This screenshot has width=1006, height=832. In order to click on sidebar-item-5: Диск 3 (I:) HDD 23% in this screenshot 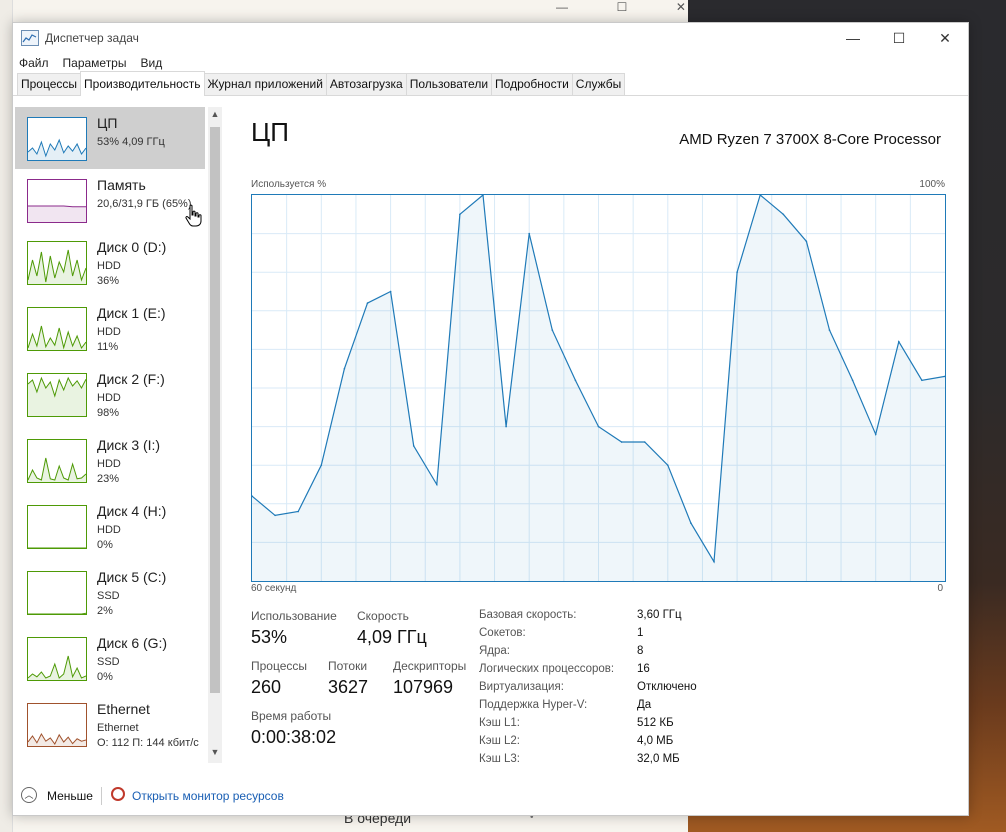, I will do `click(110, 460)`.